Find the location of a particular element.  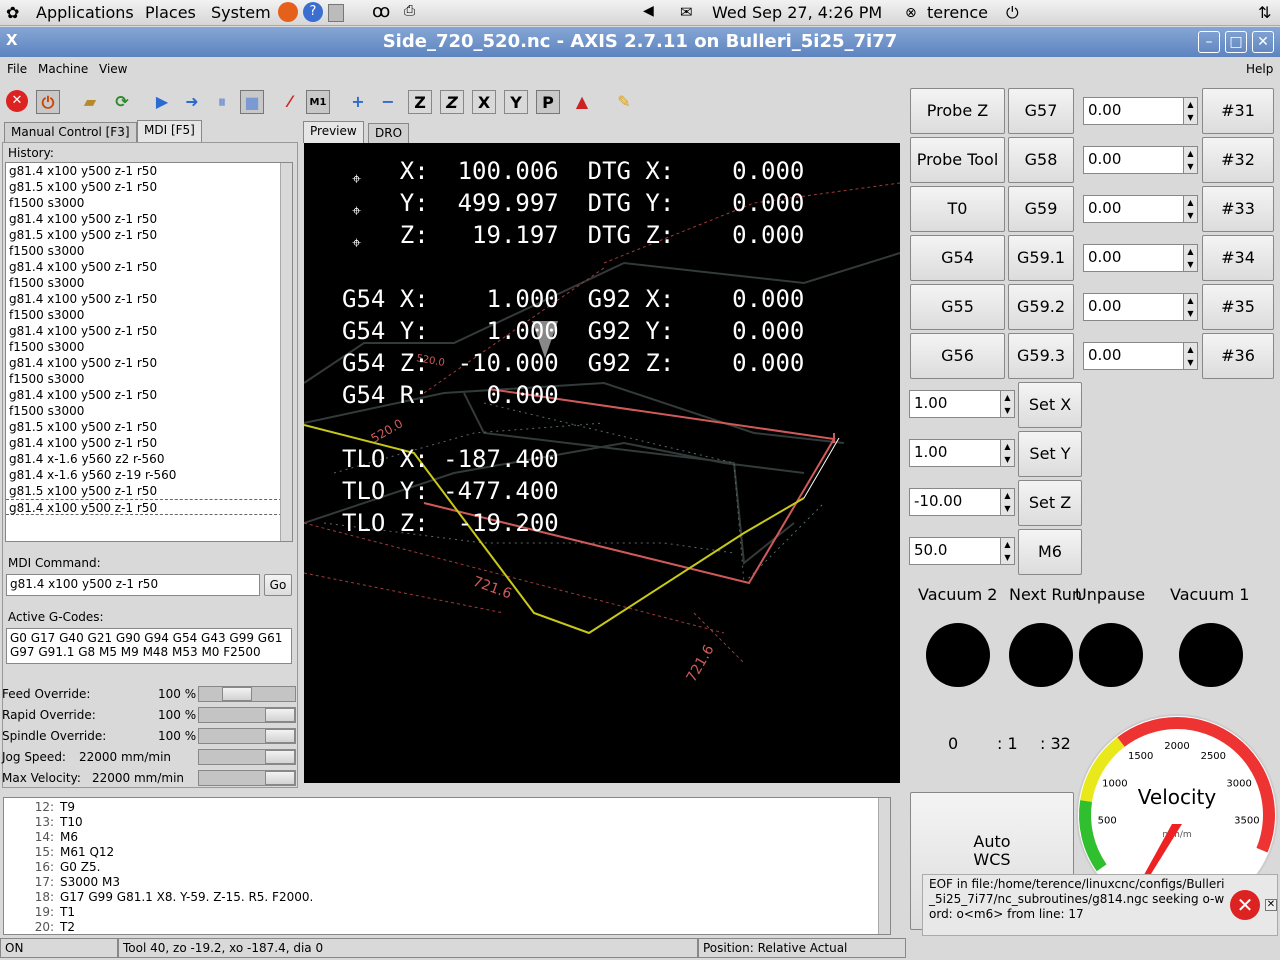

menu-file: File is located at coordinates (17, 69).